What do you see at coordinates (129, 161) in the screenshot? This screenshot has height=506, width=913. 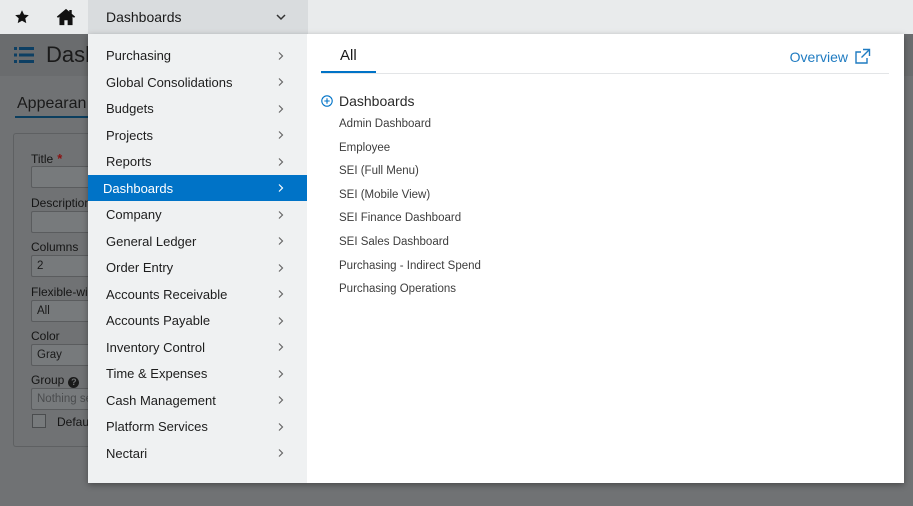 I see `menu-item-label: Reports` at bounding box center [129, 161].